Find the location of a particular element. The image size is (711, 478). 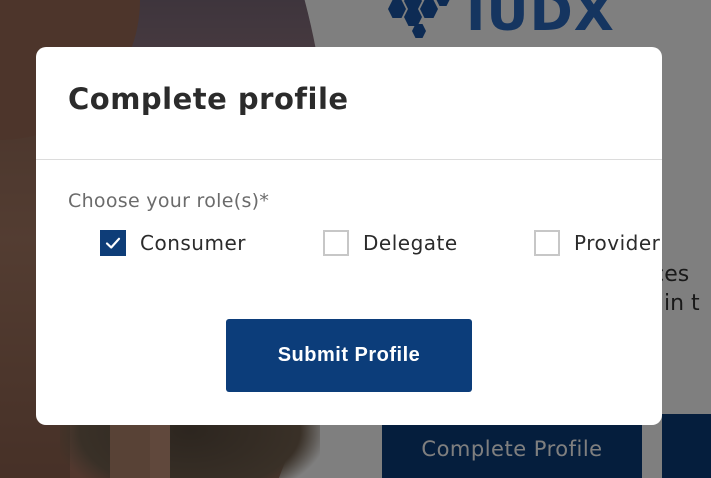

role-label: Choose your role(s)* is located at coordinates (169, 201).